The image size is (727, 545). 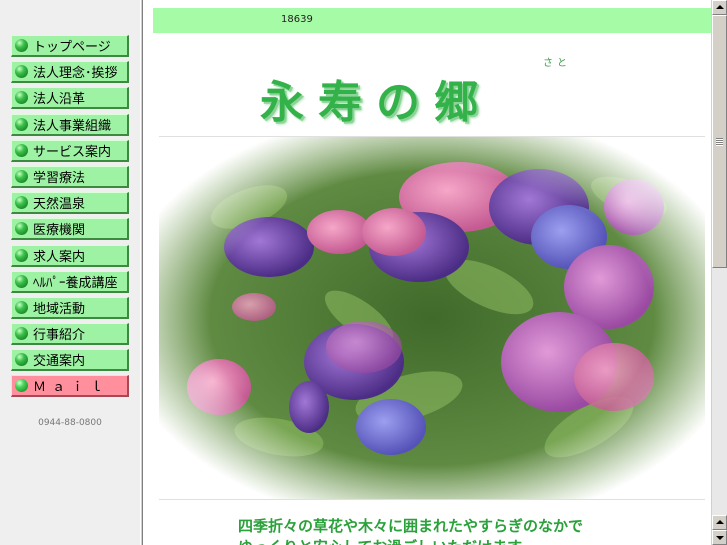 I want to click on scrollbar-thumb, so click(x=719, y=141).